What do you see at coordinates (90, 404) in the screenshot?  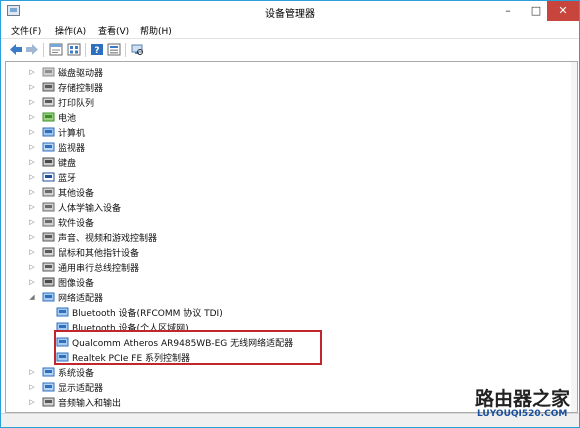 I see `tree-item-label: 音频输入和输出` at bounding box center [90, 404].